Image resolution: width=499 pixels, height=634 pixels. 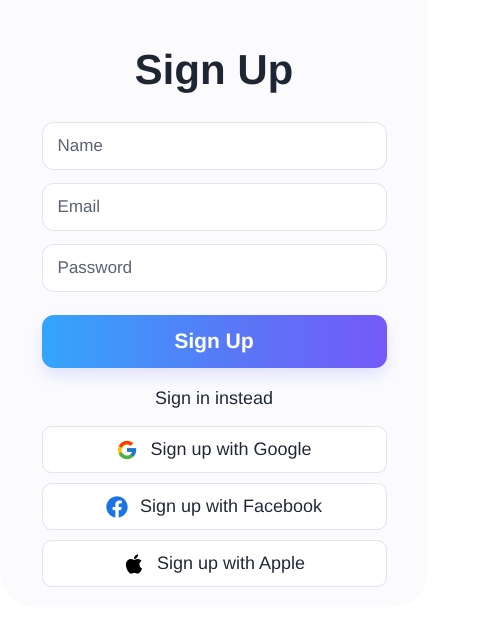 What do you see at coordinates (214, 207) in the screenshot?
I see `input-field: Email` at bounding box center [214, 207].